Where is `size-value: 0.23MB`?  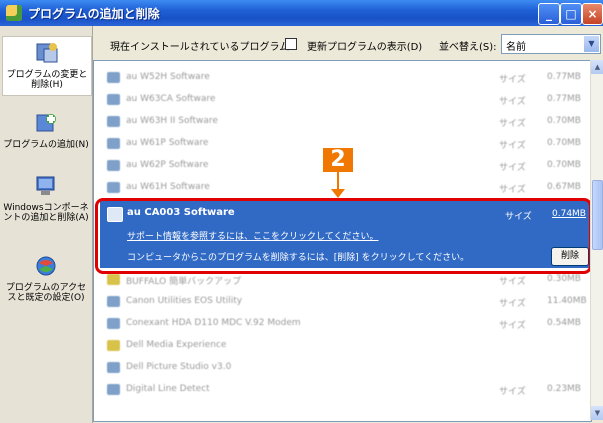
size-value: 0.23MB is located at coordinates (564, 389).